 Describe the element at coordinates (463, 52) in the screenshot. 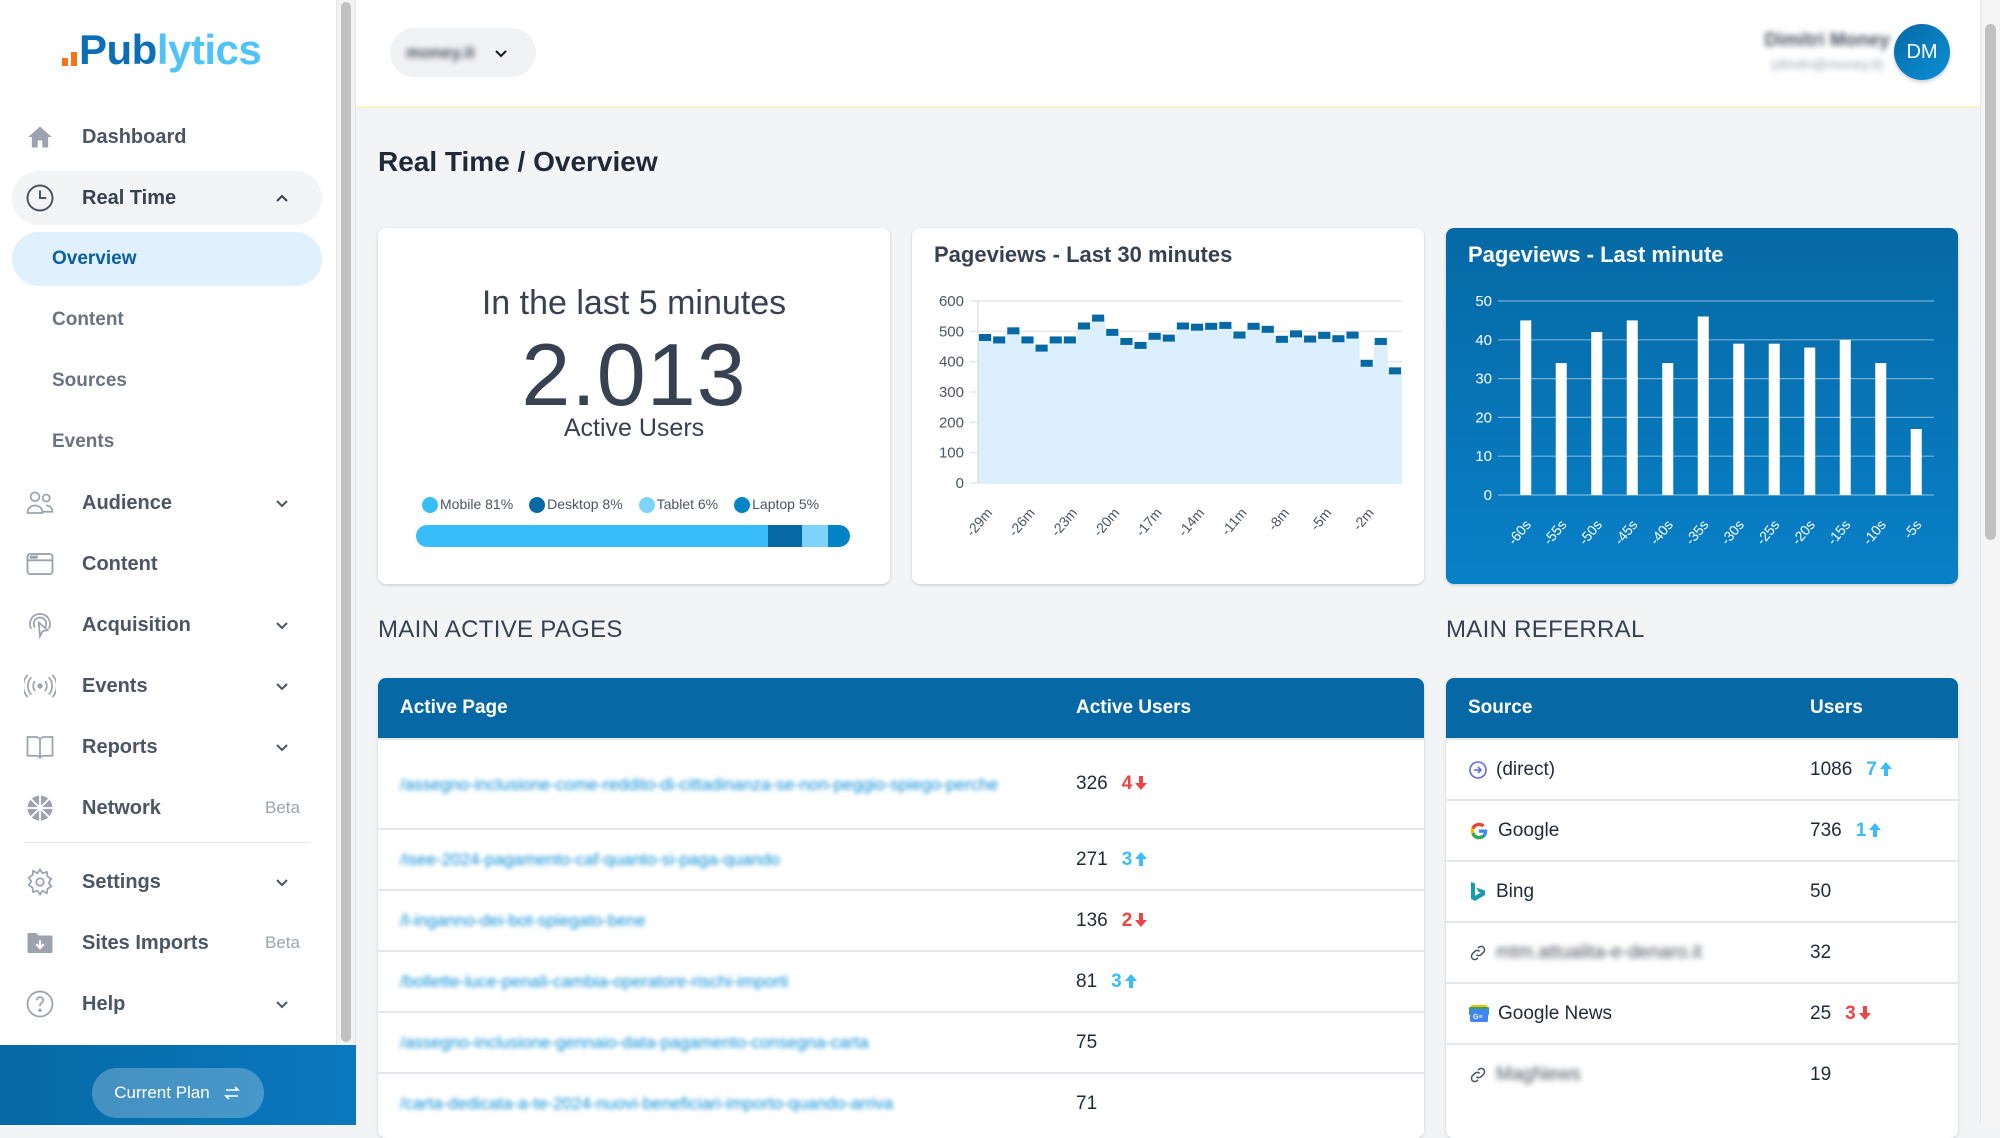

I see `site-selector: money.it` at that location.